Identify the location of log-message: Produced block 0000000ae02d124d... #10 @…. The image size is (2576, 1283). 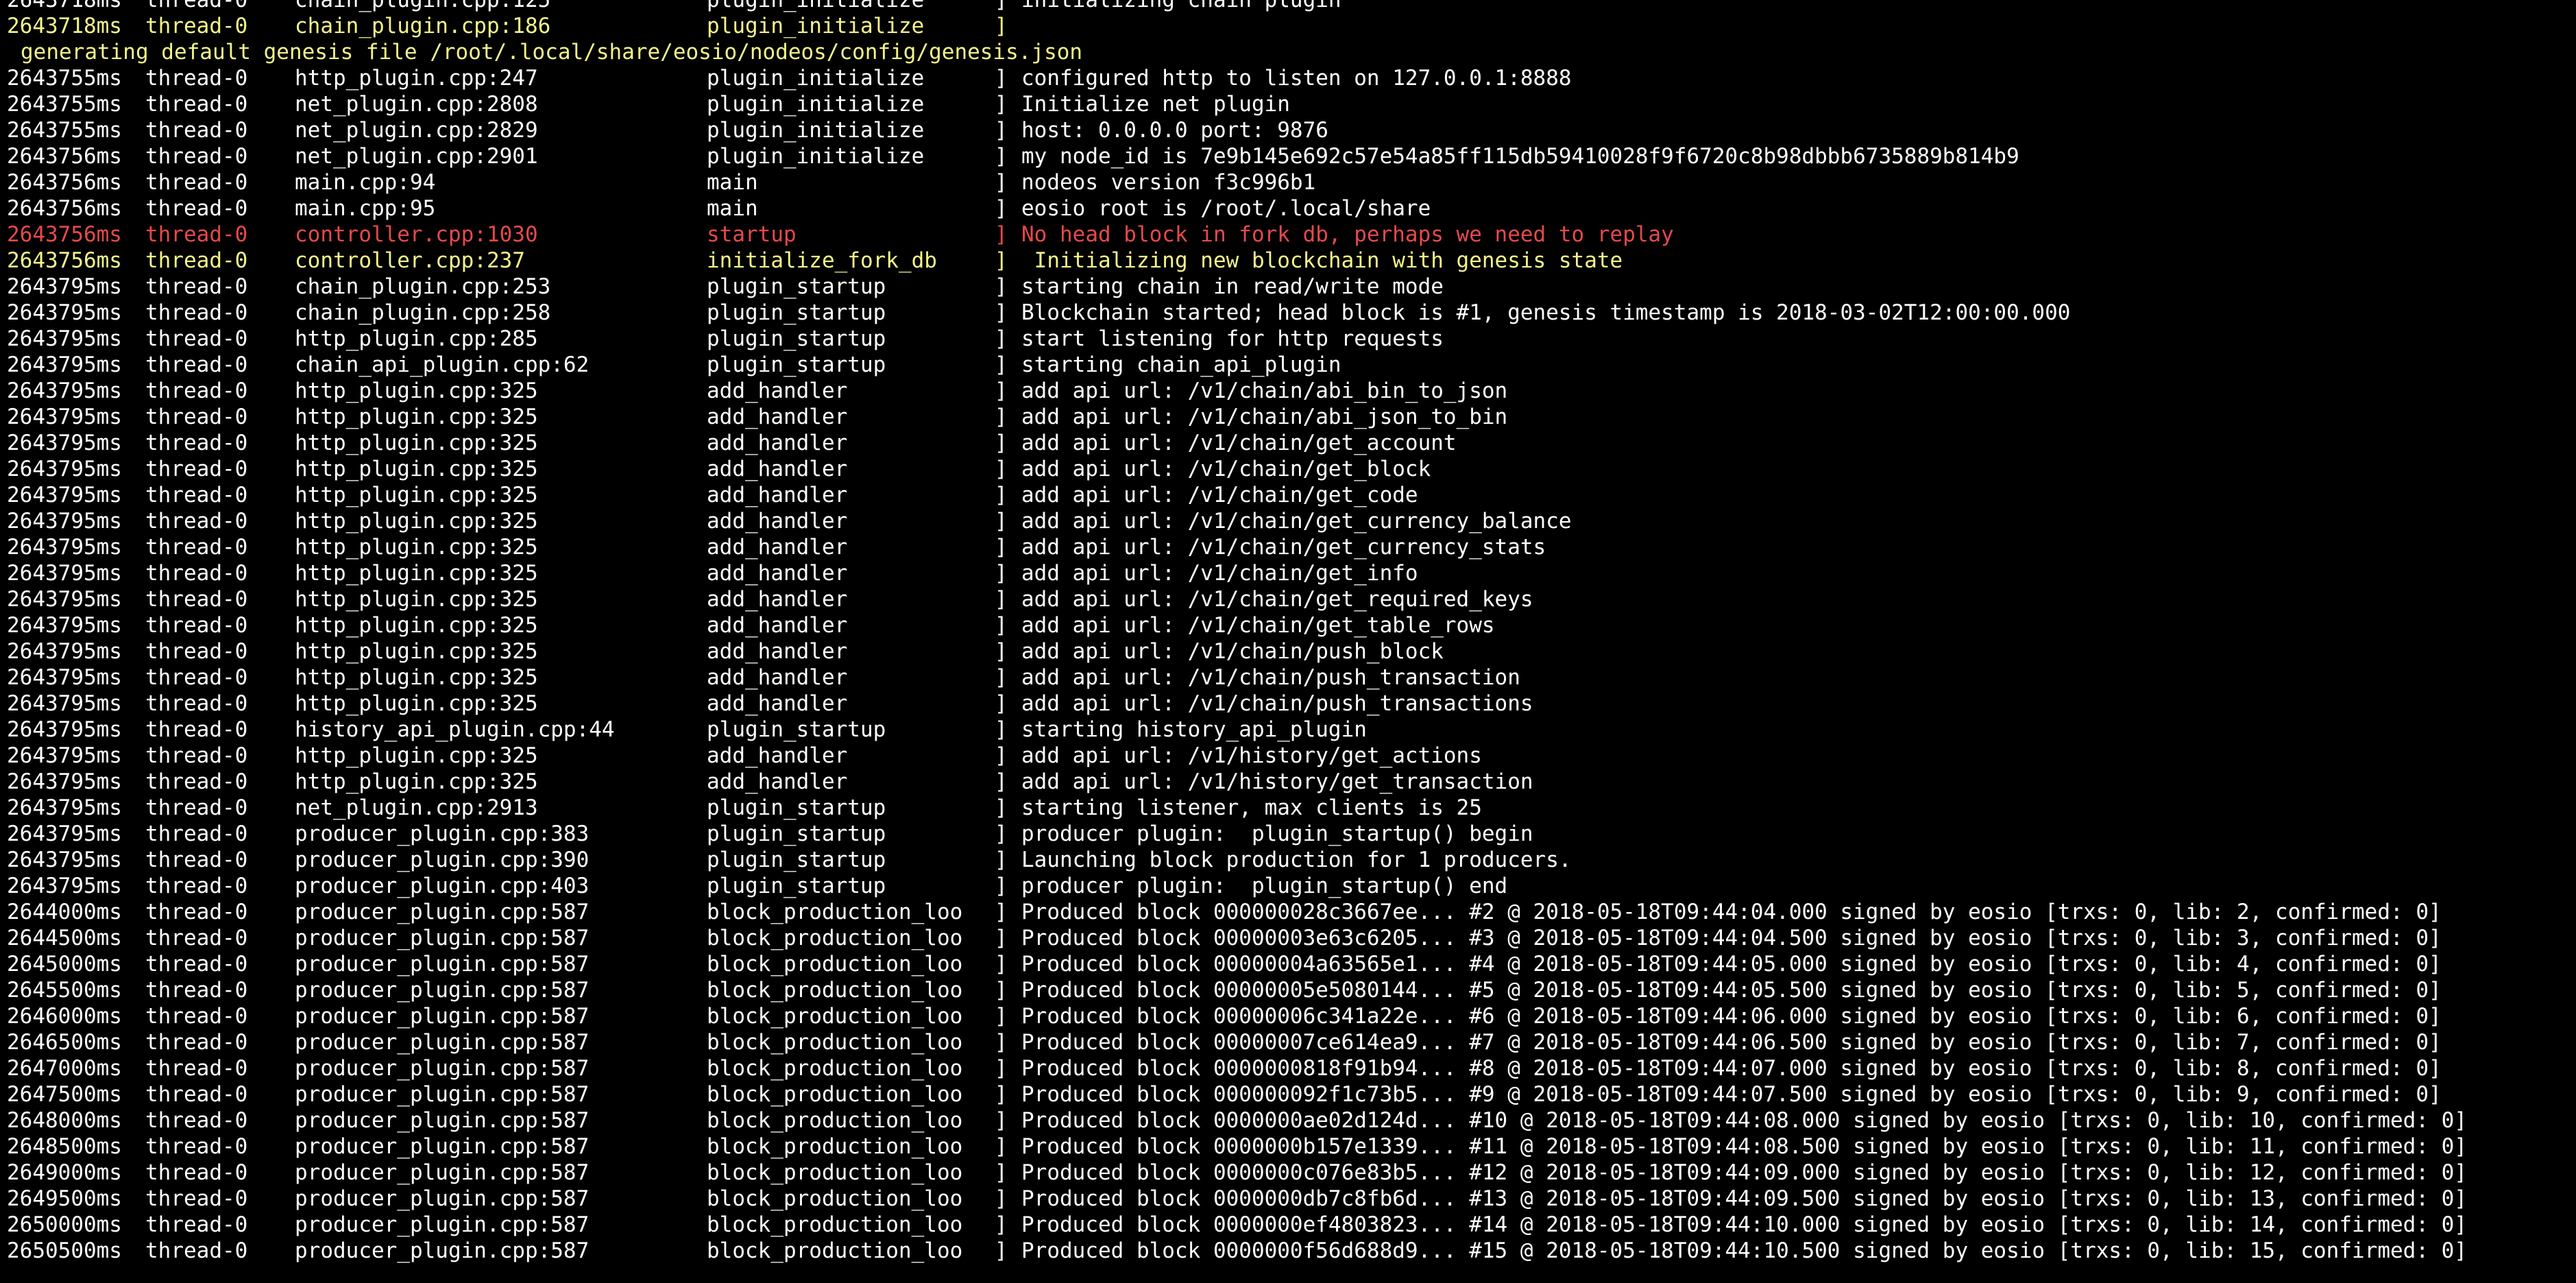
(1744, 1121).